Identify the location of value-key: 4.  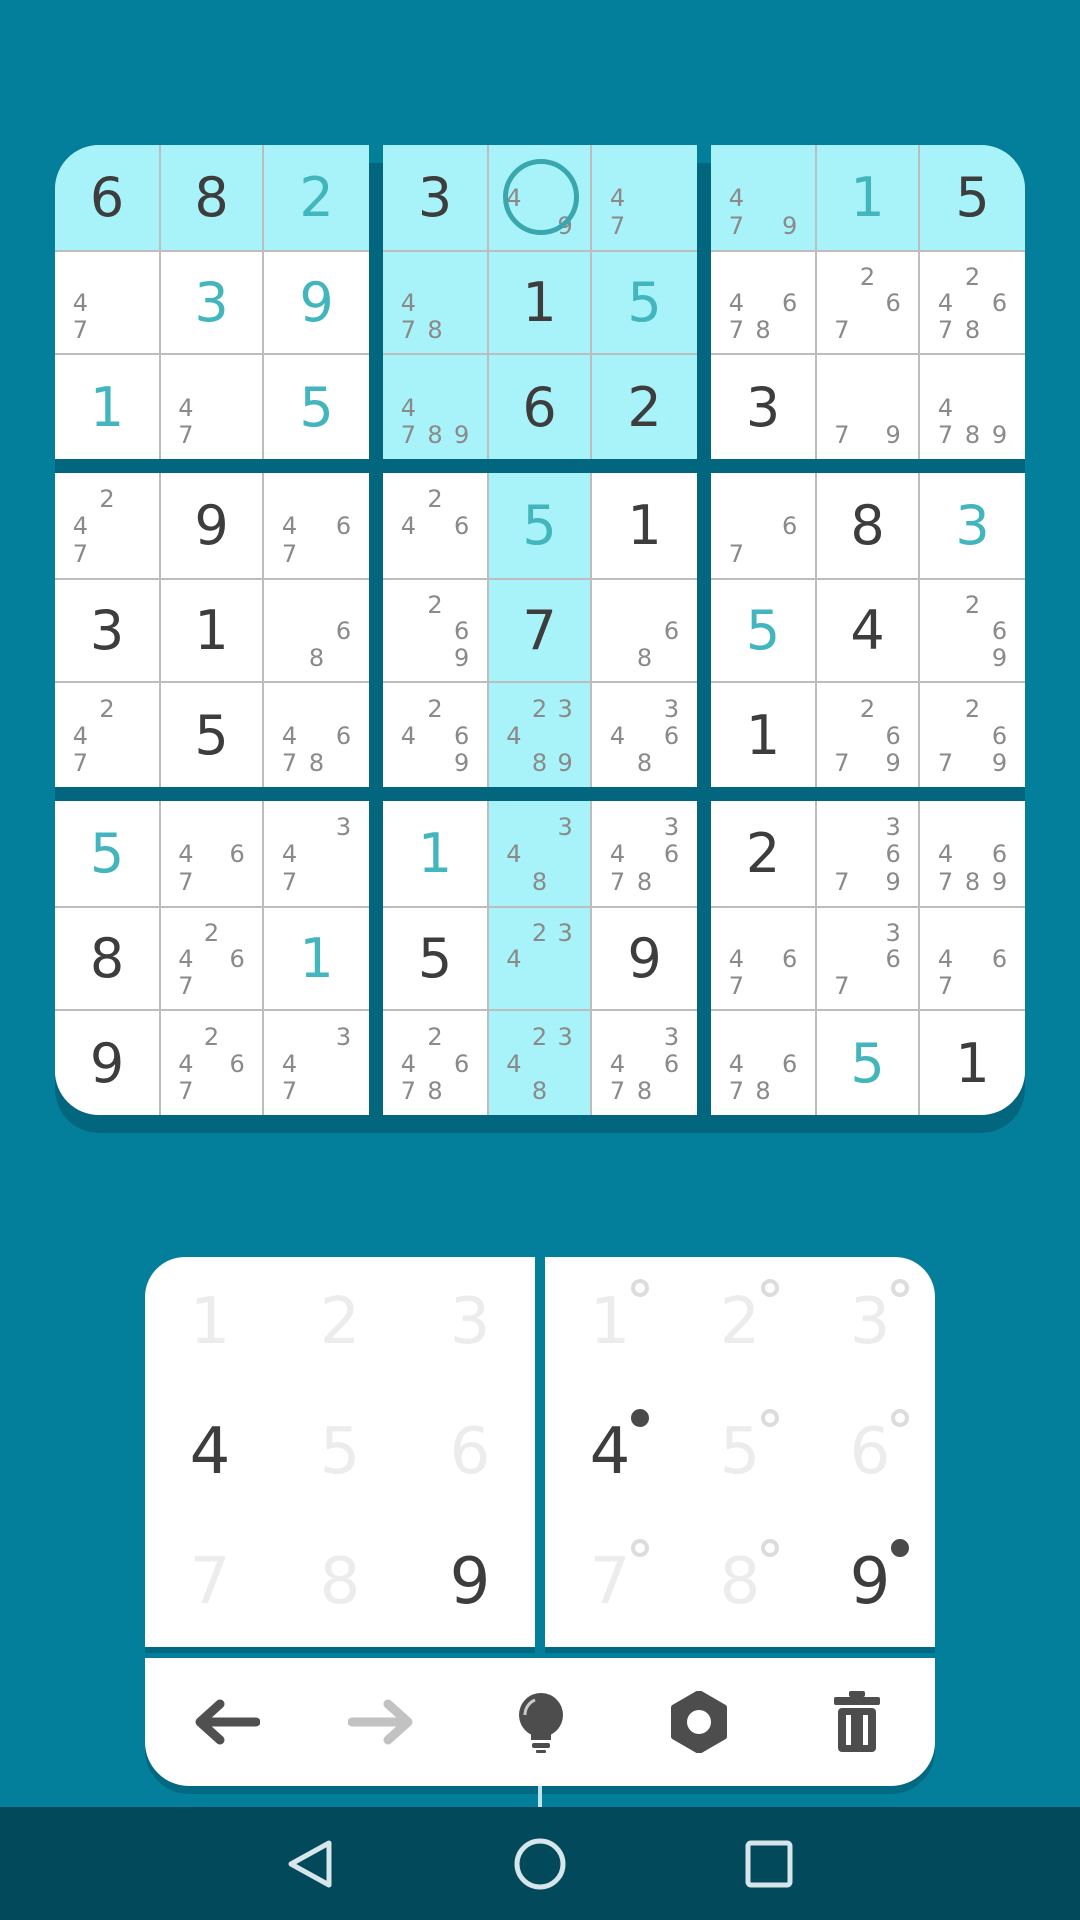
(210, 1452).